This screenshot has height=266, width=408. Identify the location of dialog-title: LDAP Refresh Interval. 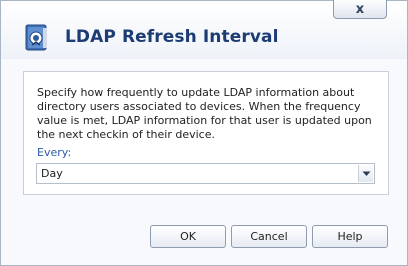
(172, 37).